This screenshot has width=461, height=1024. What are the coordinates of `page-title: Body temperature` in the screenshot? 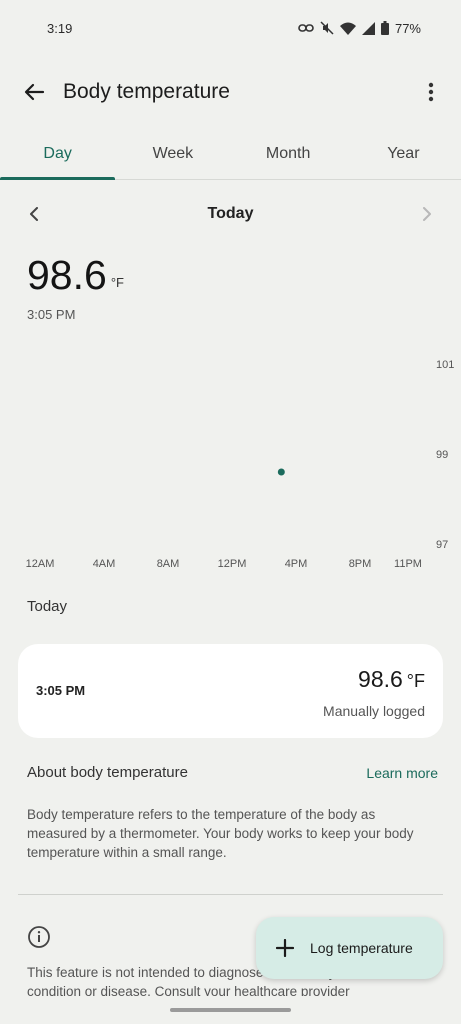 It's located at (146, 91).